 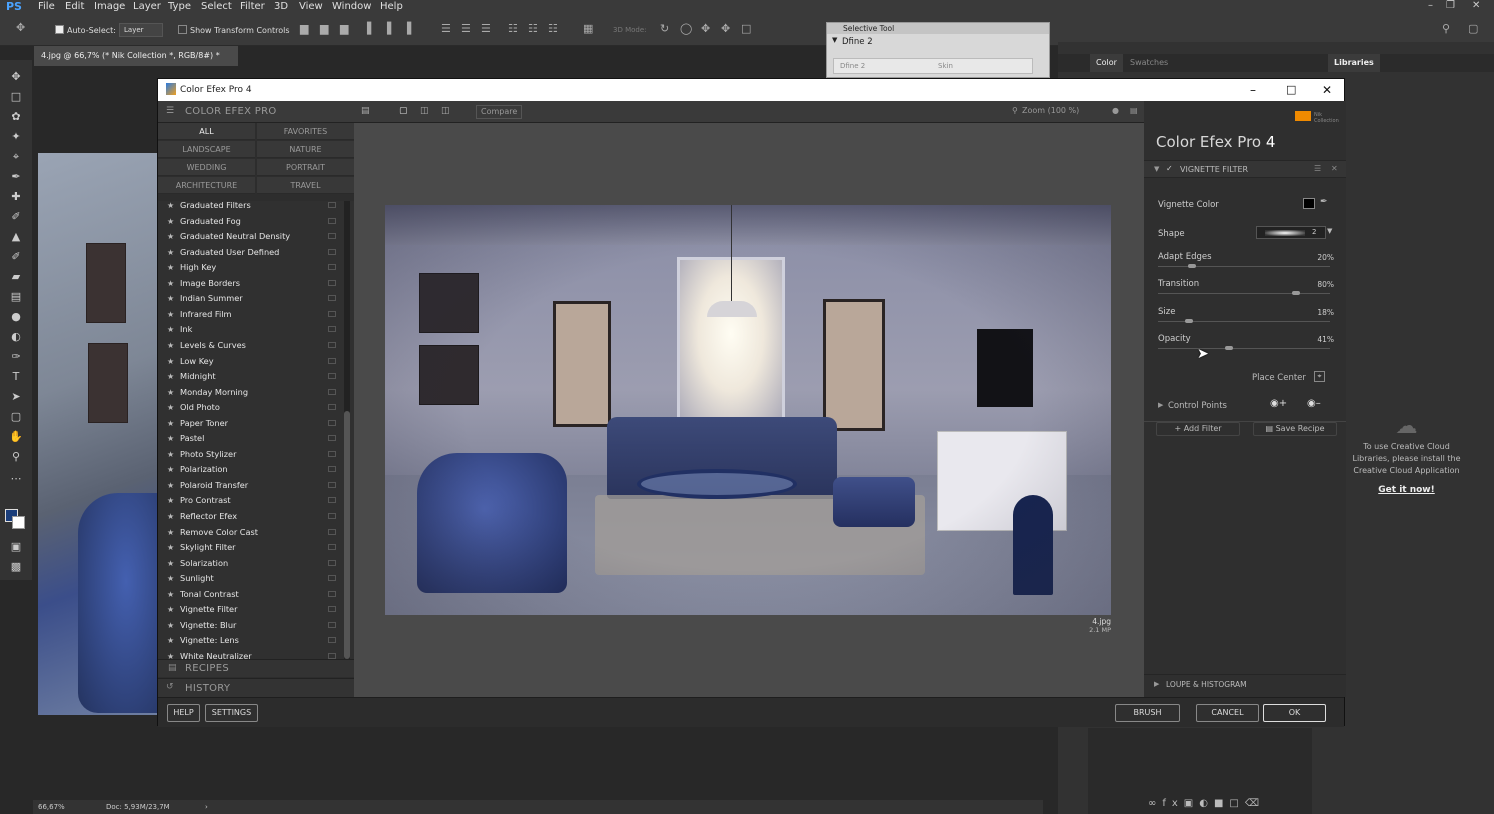 I want to click on loupe-pin-icon: ●, so click(x=1115, y=110).